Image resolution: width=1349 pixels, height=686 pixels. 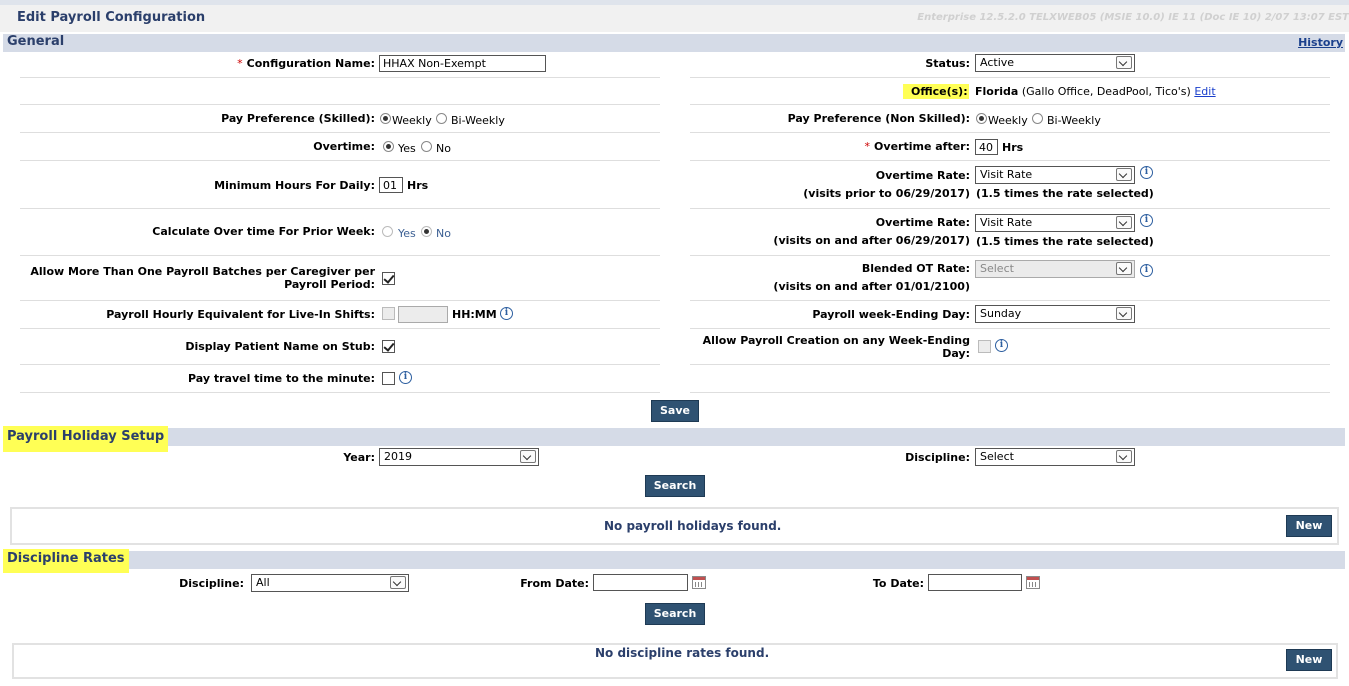 What do you see at coordinates (423, 314) in the screenshot?
I see `hourly-equiv-input` at bounding box center [423, 314].